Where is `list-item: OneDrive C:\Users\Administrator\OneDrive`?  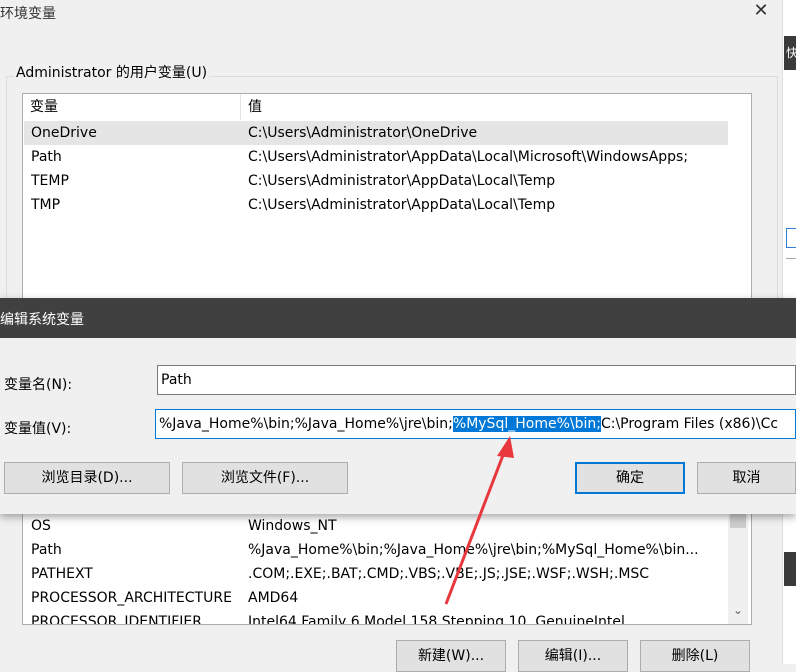
list-item: OneDrive C:\Users\Administrator\OneDrive is located at coordinates (376, 133).